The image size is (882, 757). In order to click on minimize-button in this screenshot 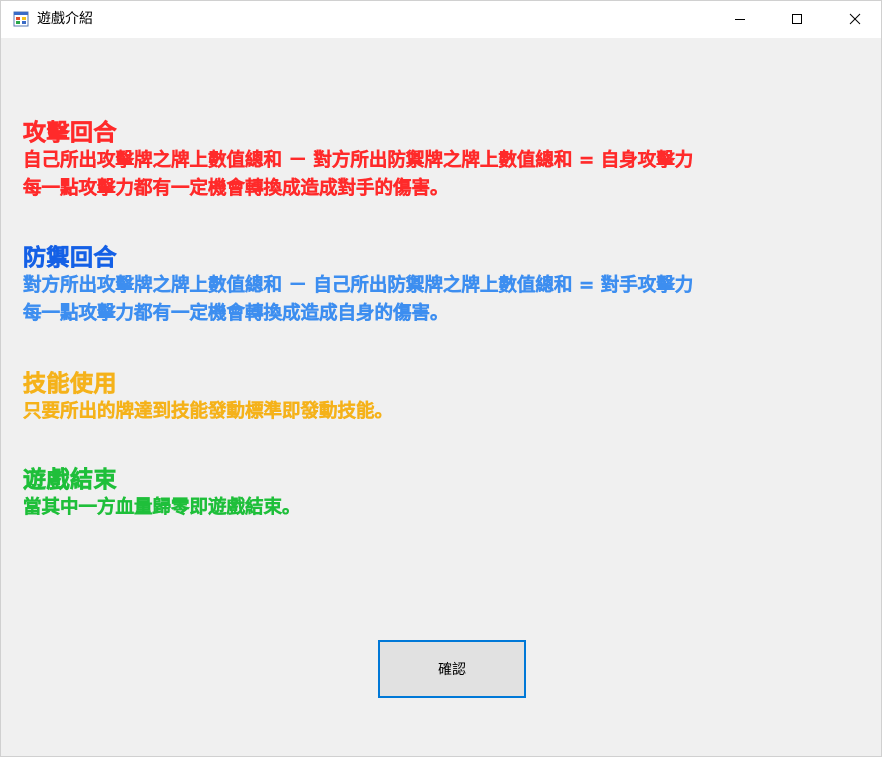, I will do `click(740, 19)`.